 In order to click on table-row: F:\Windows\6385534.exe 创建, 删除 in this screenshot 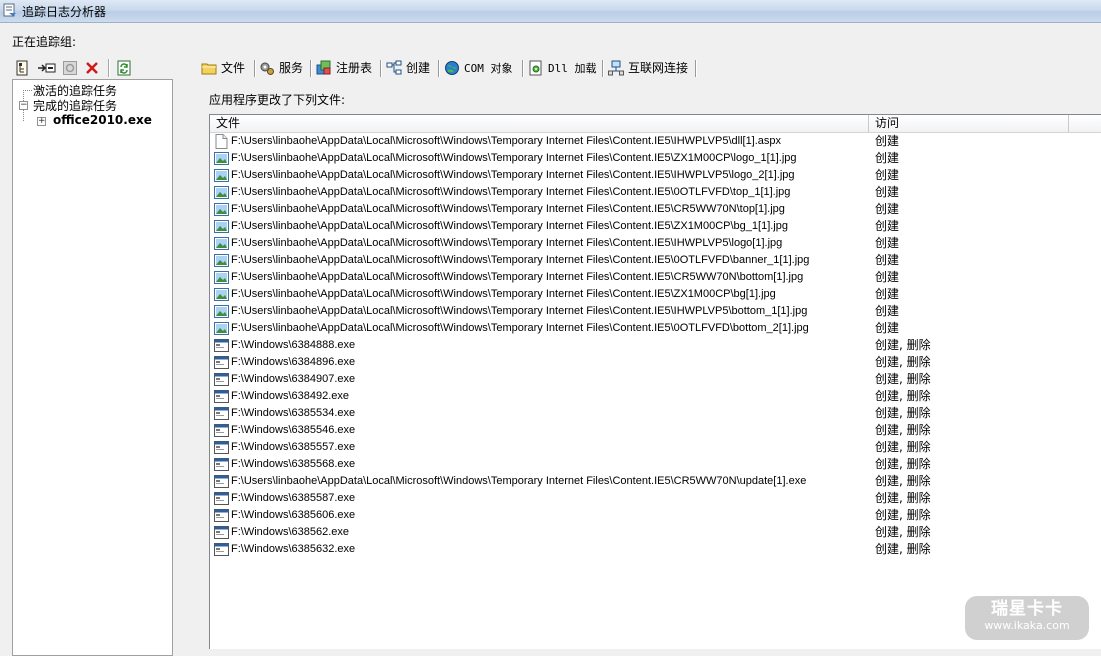, I will do `click(655, 413)`.